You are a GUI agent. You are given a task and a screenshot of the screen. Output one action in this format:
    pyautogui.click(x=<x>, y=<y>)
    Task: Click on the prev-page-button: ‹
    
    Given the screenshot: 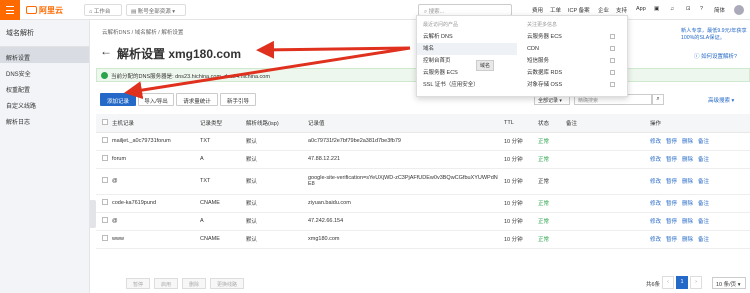 What is the action you would take?
    pyautogui.click(x=668, y=282)
    